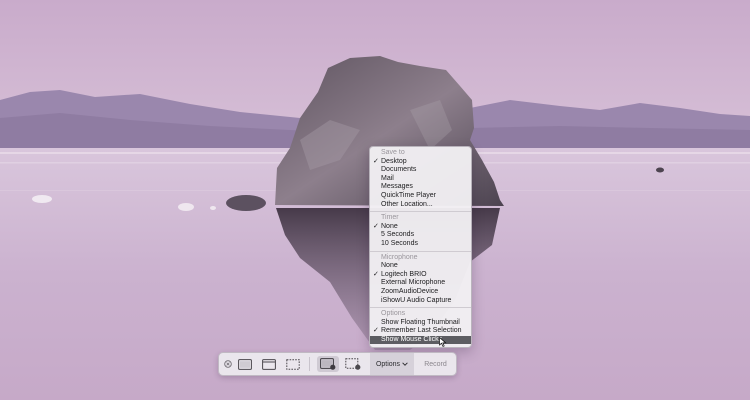 The height and width of the screenshot is (400, 750). I want to click on capture-selected-portion-button, so click(293, 364).